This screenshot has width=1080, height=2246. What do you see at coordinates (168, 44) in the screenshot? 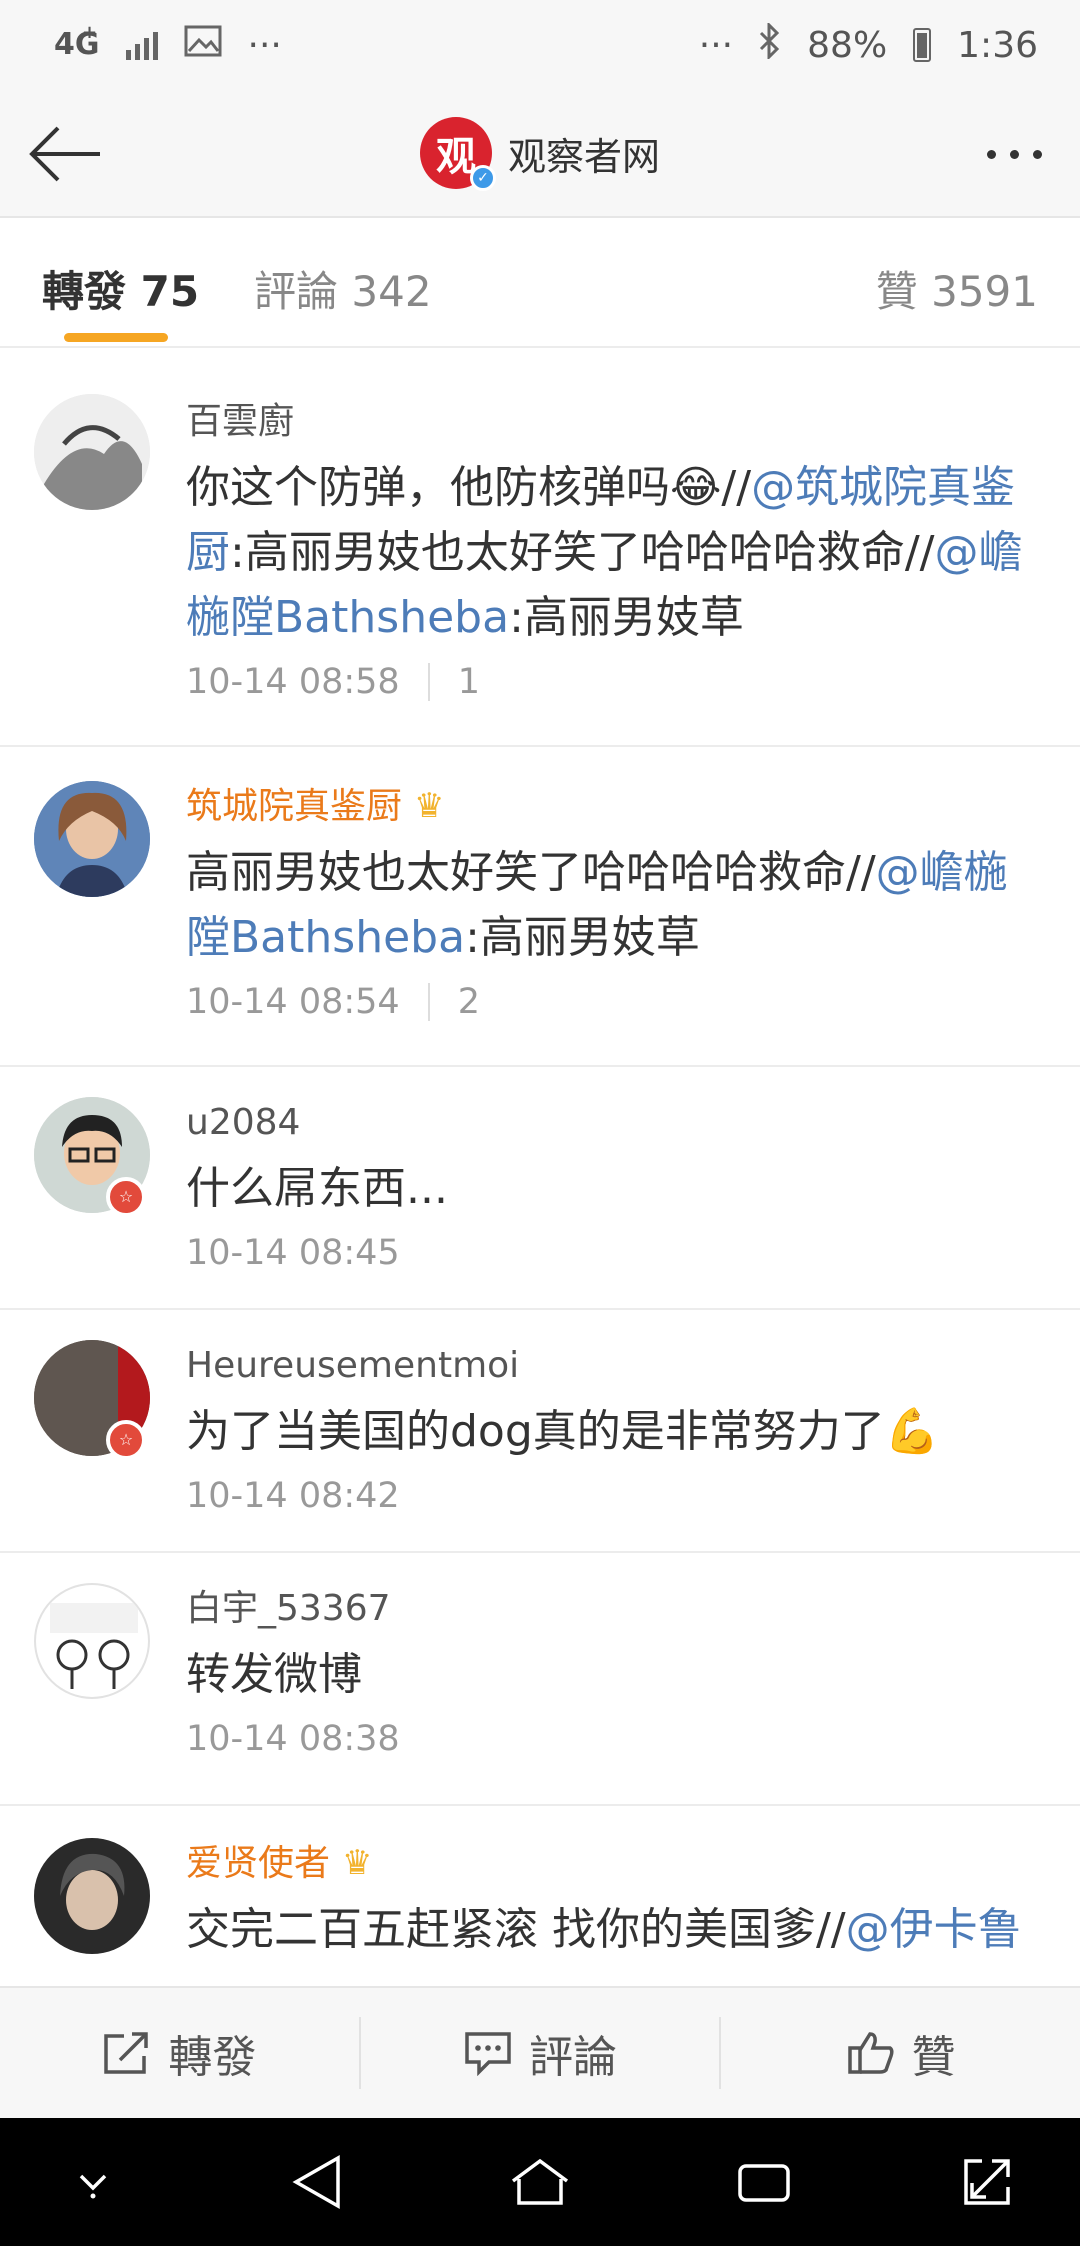
I see `status-left: 4G + ···` at bounding box center [168, 44].